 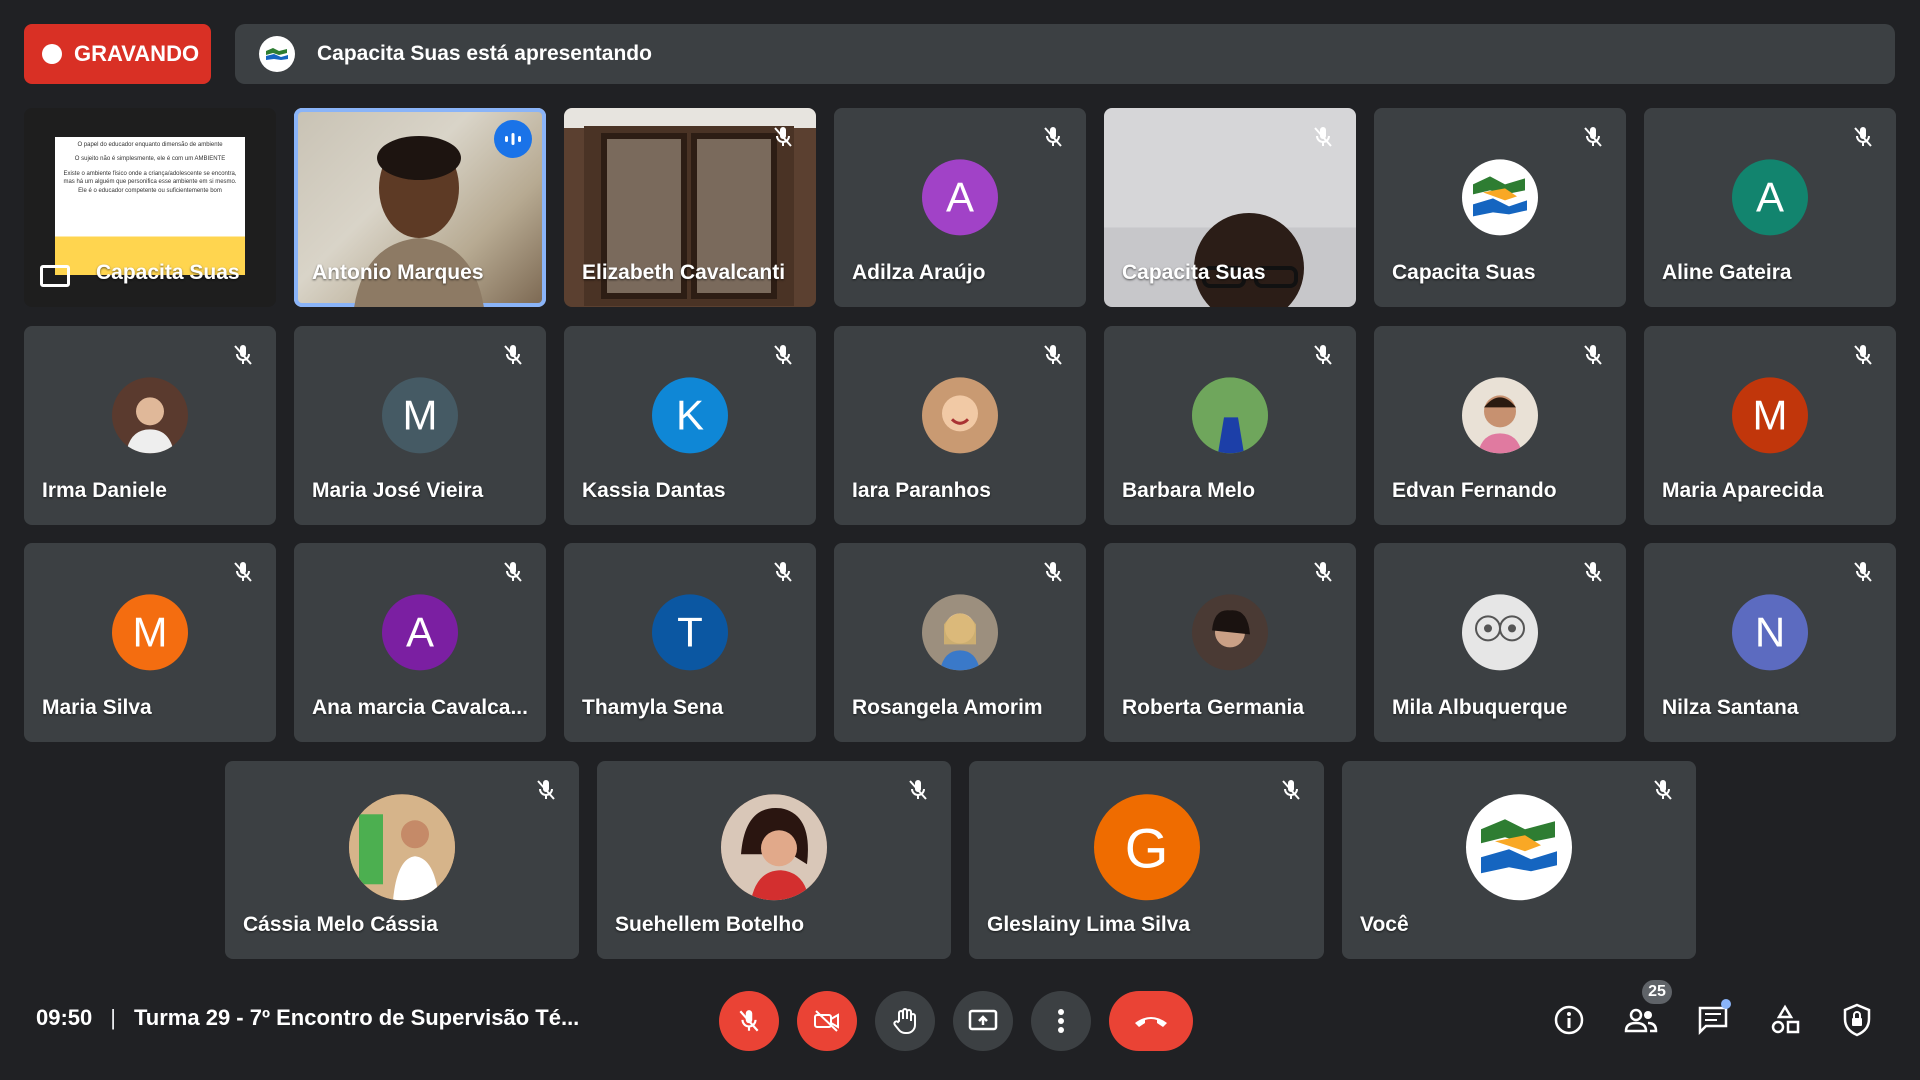 I want to click on participant-tile-adilza-araujo: A Adilza Araújo, so click(x=960, y=207).